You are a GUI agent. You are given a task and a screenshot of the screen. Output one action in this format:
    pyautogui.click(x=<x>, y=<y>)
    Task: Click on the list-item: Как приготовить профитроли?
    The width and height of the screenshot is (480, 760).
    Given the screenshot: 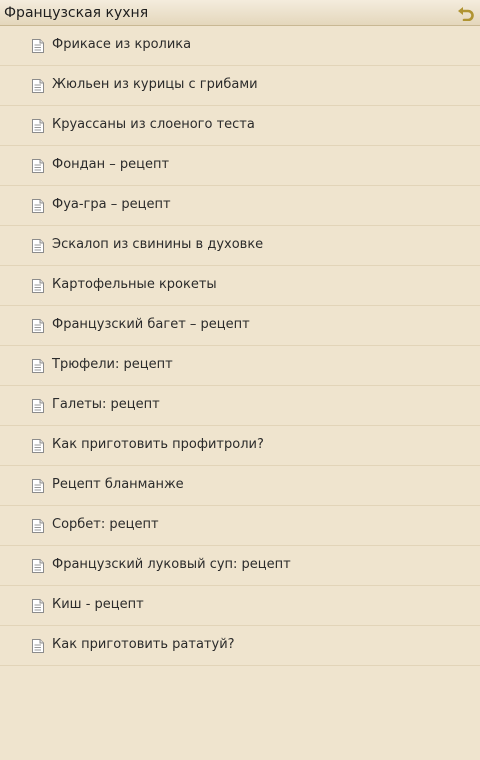 What is the action you would take?
    pyautogui.click(x=240, y=446)
    